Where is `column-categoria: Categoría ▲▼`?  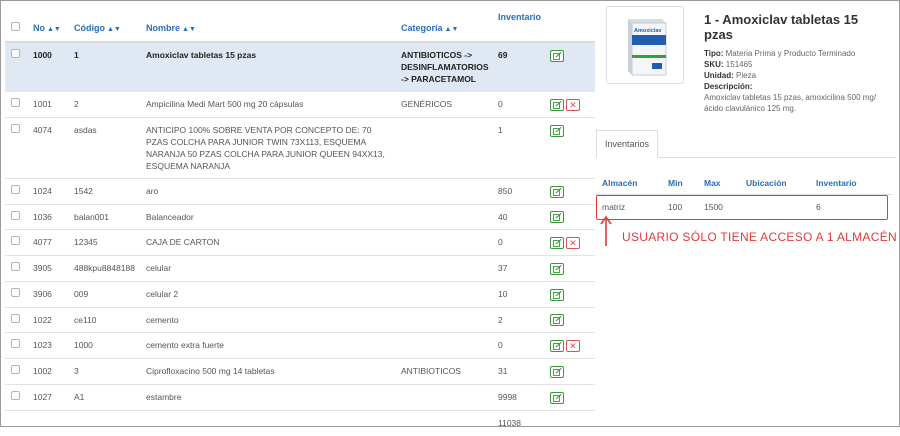
column-categoria: Categoría ▲▼ is located at coordinates (445, 24).